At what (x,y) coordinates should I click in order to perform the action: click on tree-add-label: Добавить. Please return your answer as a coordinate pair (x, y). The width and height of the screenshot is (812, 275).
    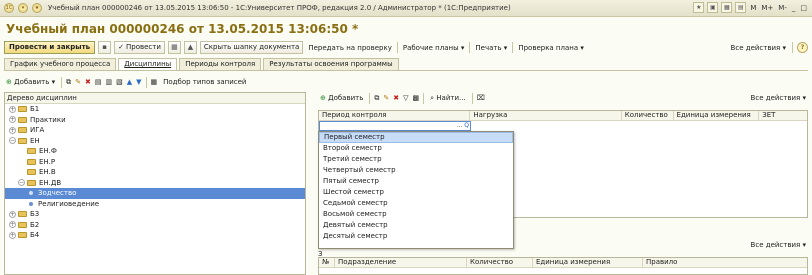
    Looking at the image, I should click on (32, 82).